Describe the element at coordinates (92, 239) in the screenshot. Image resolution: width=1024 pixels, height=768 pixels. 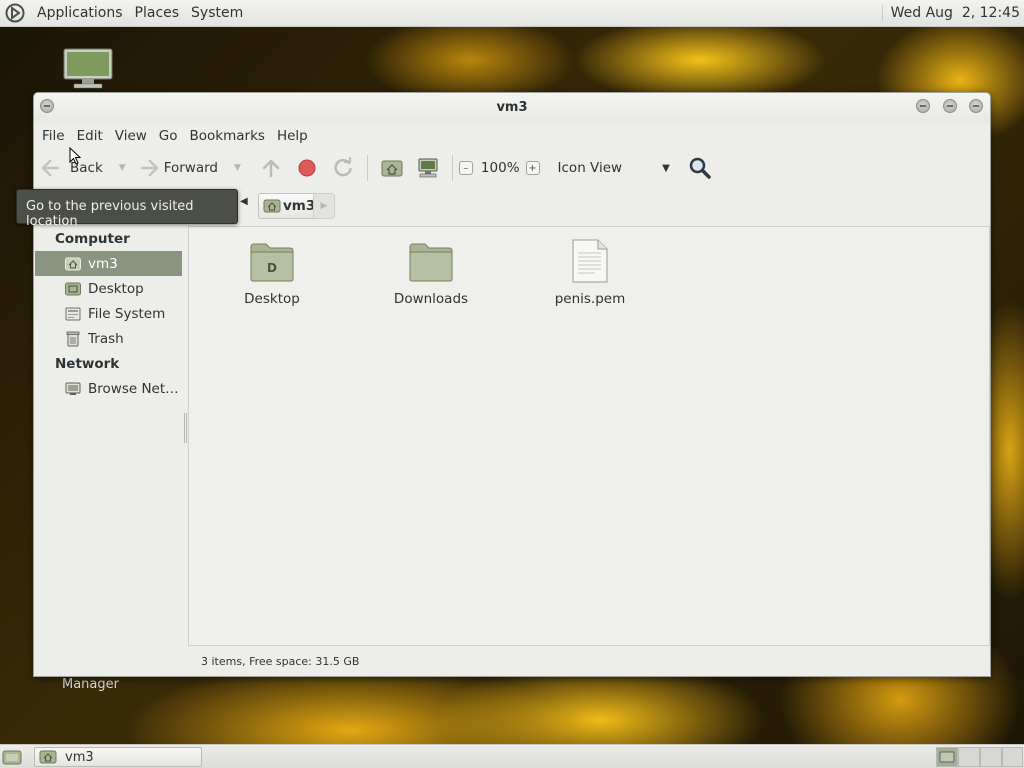
I see `sidebar-heading-computer: Computer` at that location.